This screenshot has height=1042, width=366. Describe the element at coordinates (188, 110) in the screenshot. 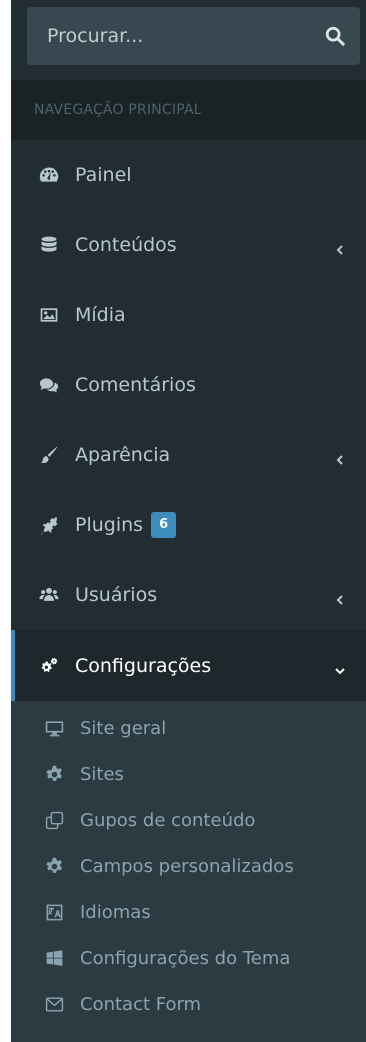

I see `nav-header: NAVEGAÇÃO PRINCIPAL` at that location.